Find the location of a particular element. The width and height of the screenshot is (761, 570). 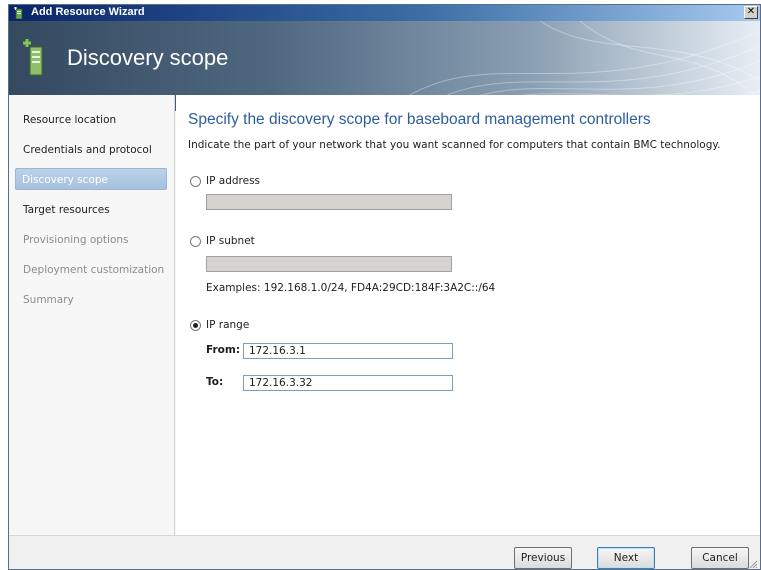

ip-range-from-label: From: is located at coordinates (223, 350).